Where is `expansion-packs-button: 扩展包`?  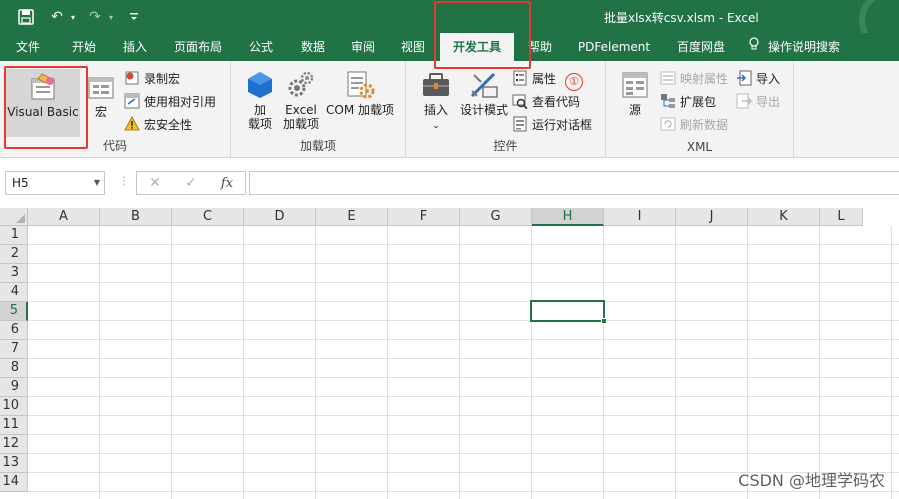
expansion-packs-button: 扩展包 is located at coordinates (688, 101).